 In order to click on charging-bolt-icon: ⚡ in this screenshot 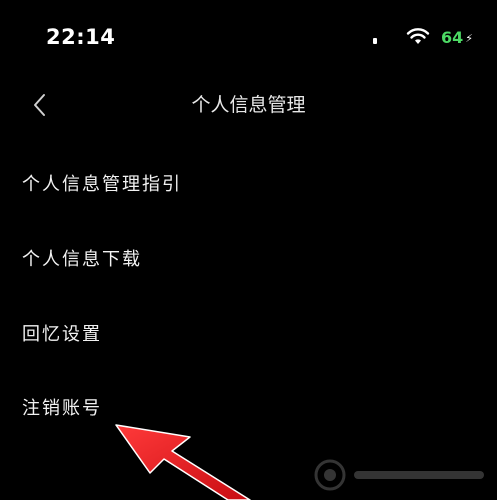, I will do `click(469, 38)`.